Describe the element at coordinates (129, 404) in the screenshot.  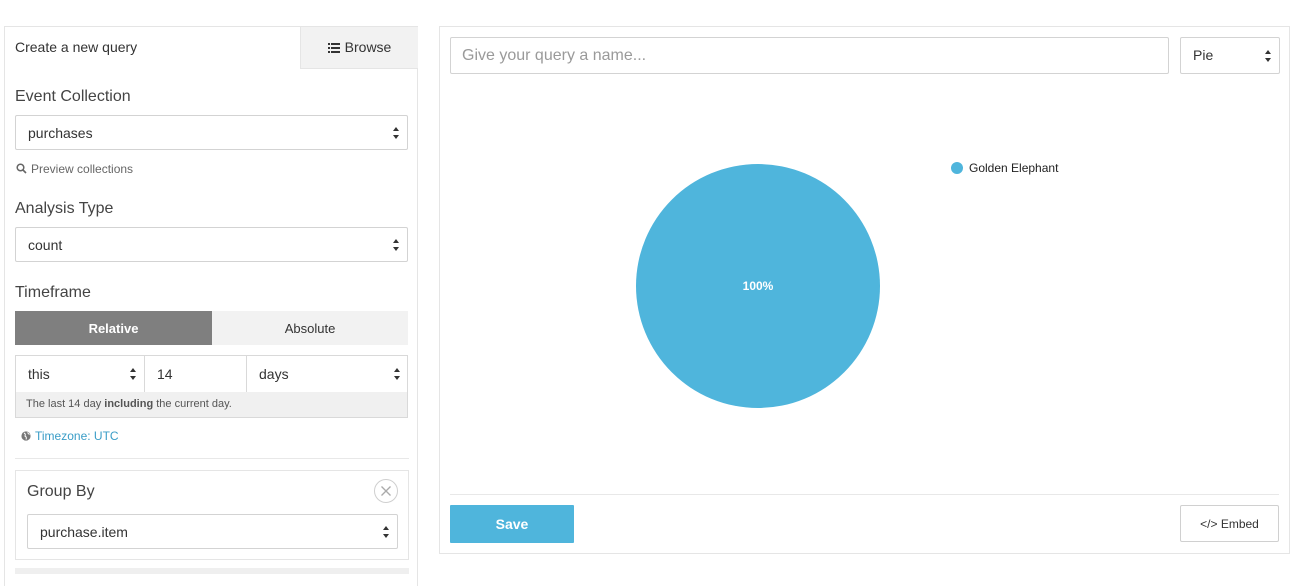
I see `timeframe-note-bold: including` at that location.